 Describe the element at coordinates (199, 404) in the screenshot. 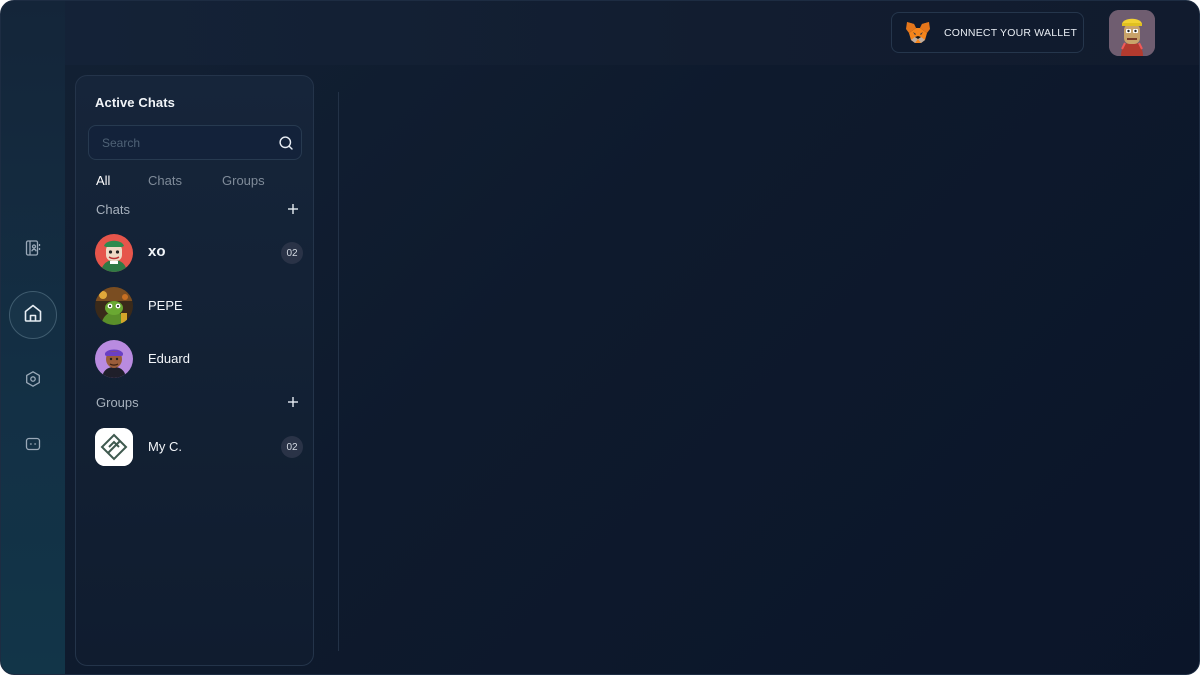

I see `groups-section-header: Groups` at that location.